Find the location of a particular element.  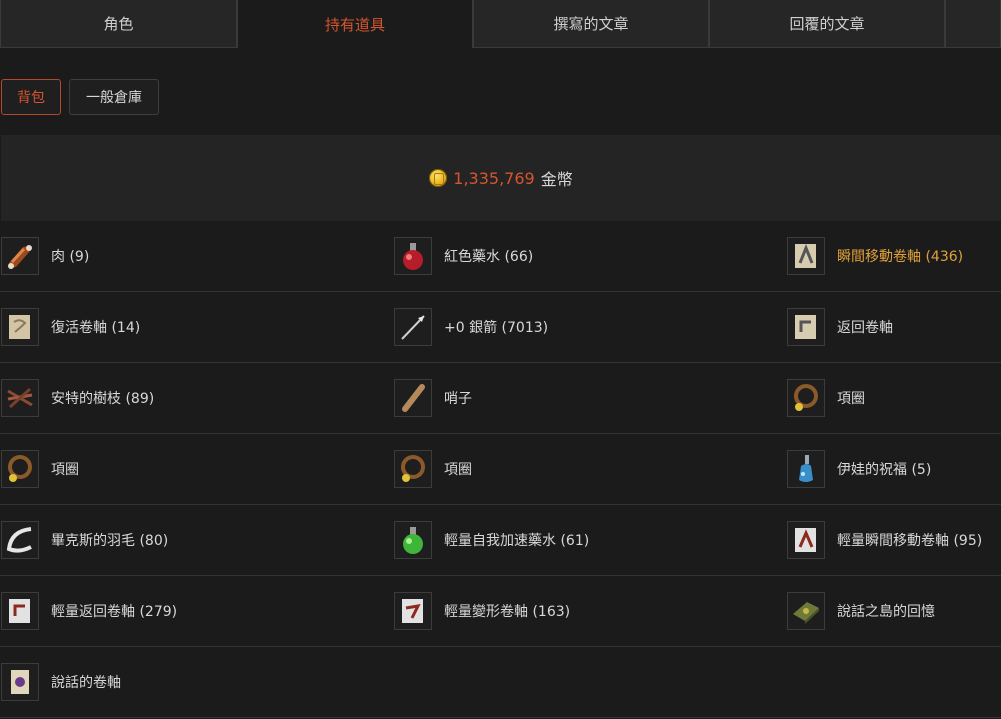

list-item: +0 銀箭 (7013) is located at coordinates (471, 327).